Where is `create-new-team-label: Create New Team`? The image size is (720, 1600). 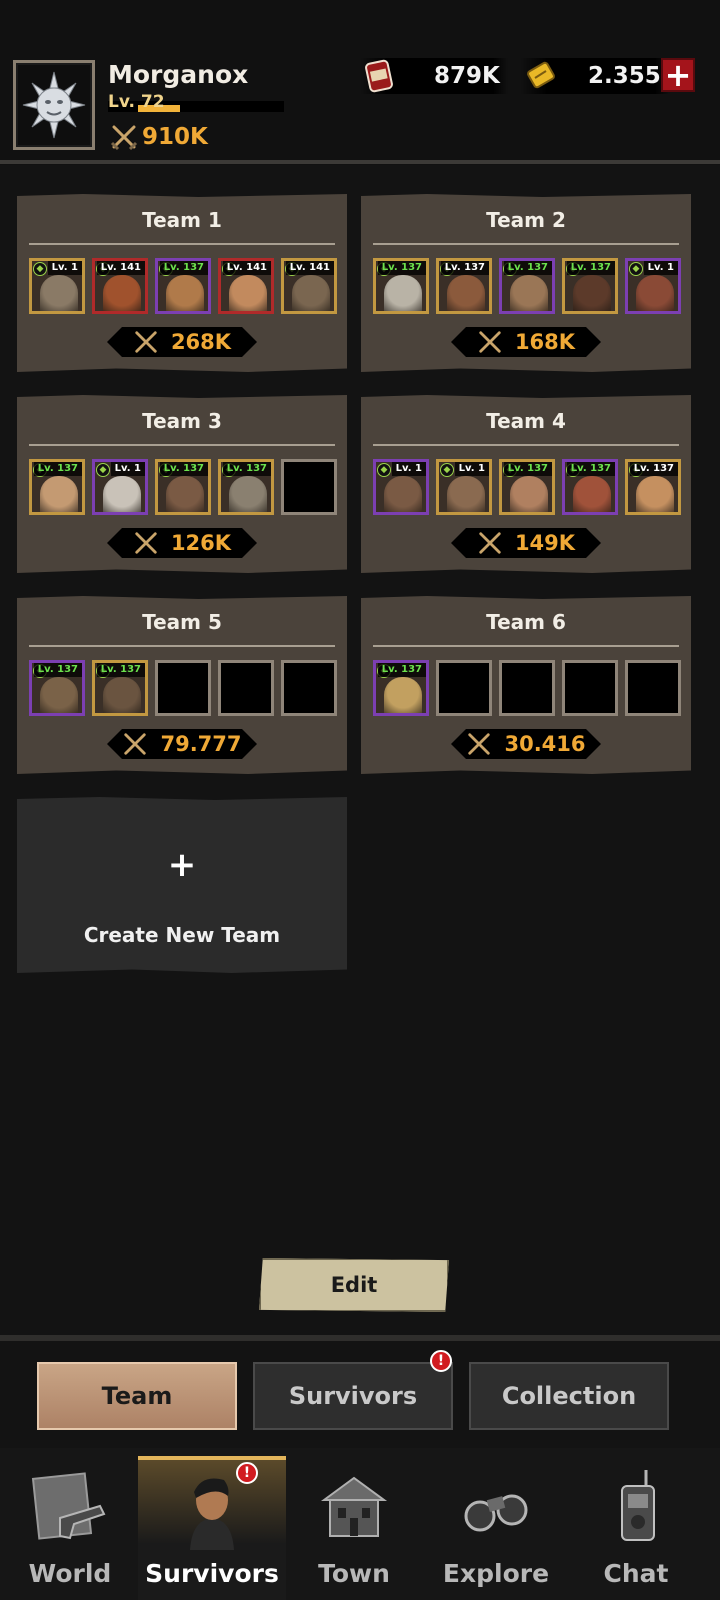
create-new-team-label: Create New Team is located at coordinates (182, 935).